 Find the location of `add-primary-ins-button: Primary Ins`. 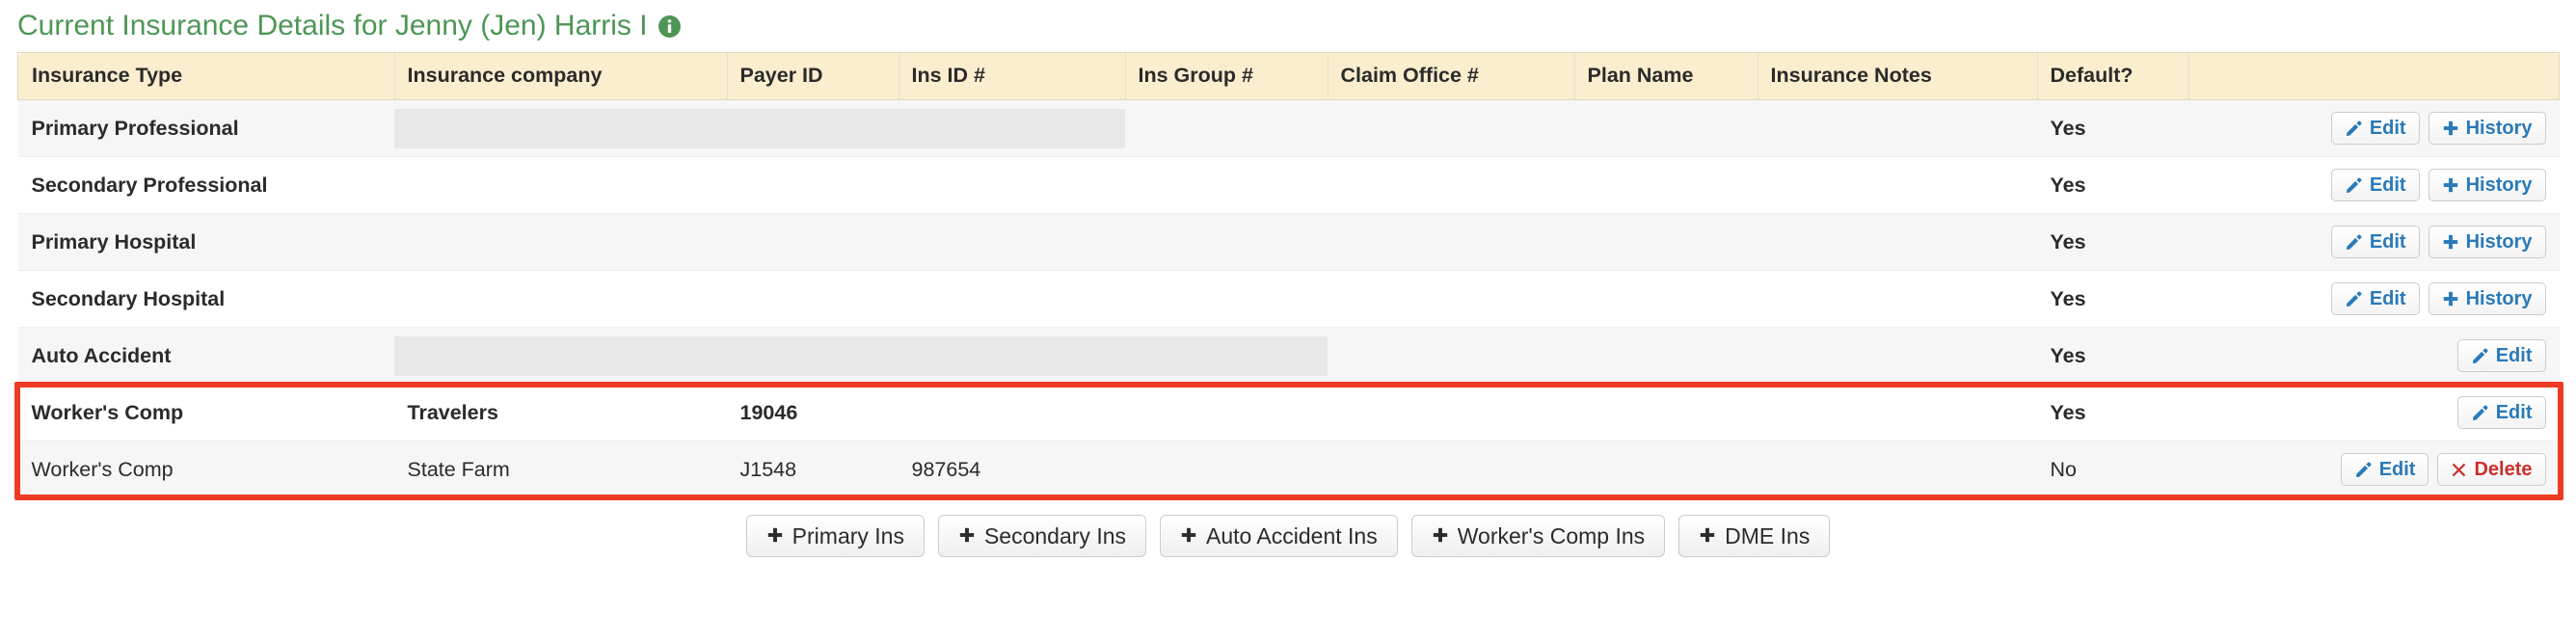

add-primary-ins-button: Primary Ins is located at coordinates (835, 536).